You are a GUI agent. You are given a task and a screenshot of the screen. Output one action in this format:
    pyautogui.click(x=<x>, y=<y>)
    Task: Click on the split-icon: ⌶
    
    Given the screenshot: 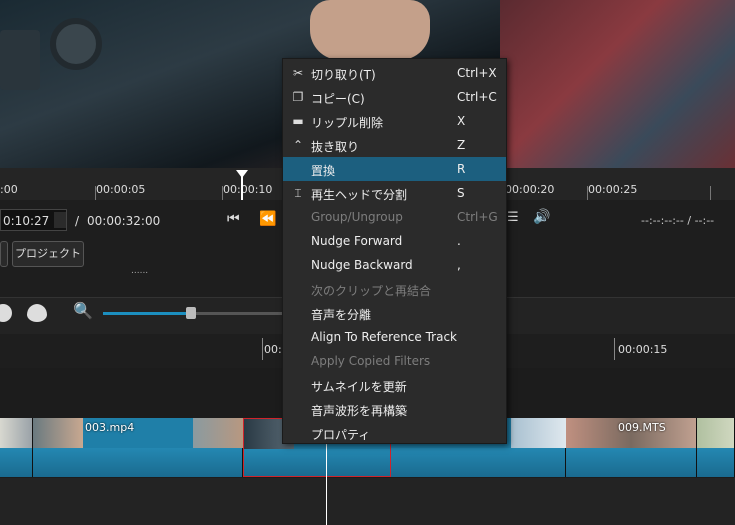 What is the action you would take?
    pyautogui.click(x=298, y=193)
    